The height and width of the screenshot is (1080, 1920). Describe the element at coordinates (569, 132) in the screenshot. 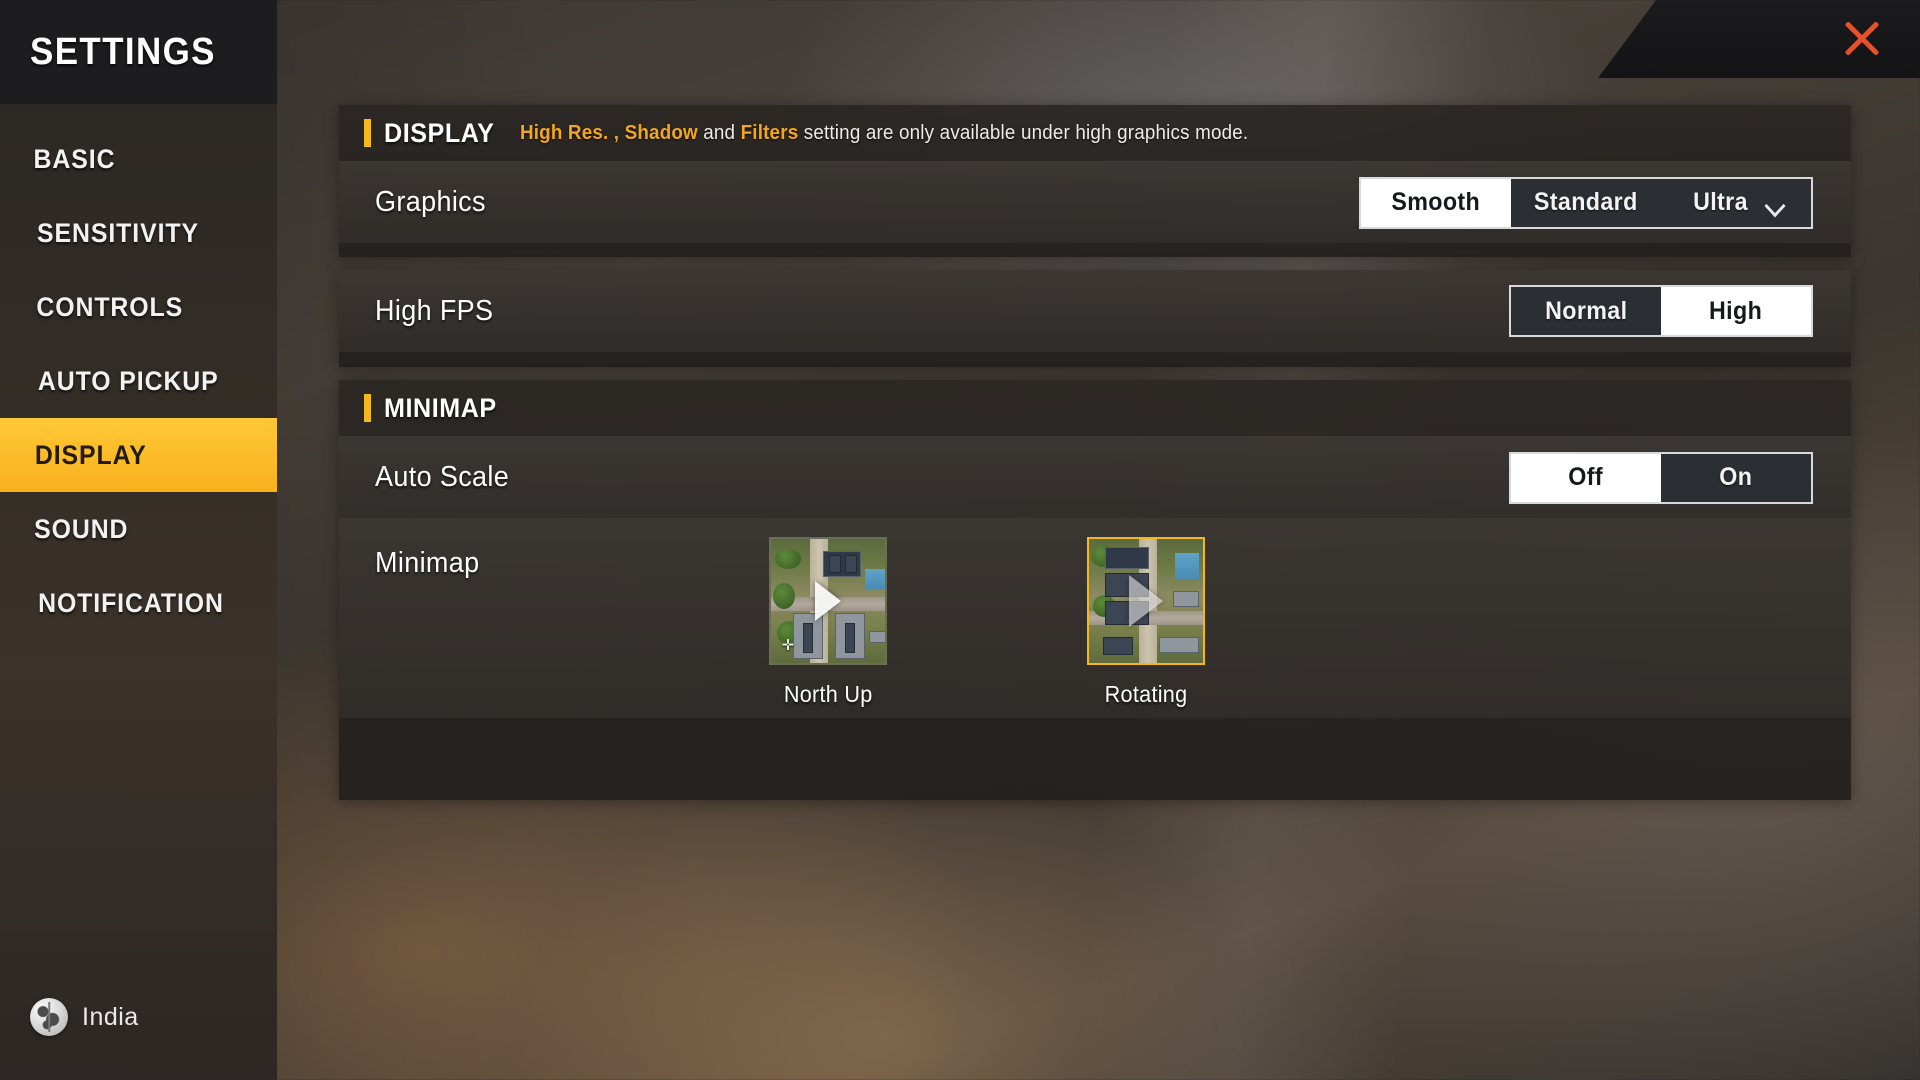

I see `note-highlight-high-res: High Res. ,` at that location.